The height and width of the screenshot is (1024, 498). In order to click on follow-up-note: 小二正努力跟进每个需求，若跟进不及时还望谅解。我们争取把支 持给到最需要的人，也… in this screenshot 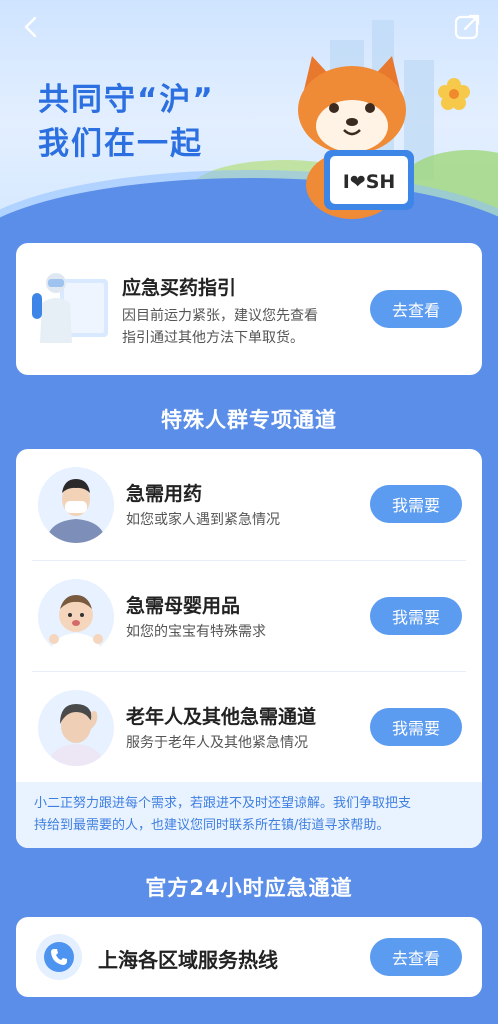, I will do `click(249, 815)`.